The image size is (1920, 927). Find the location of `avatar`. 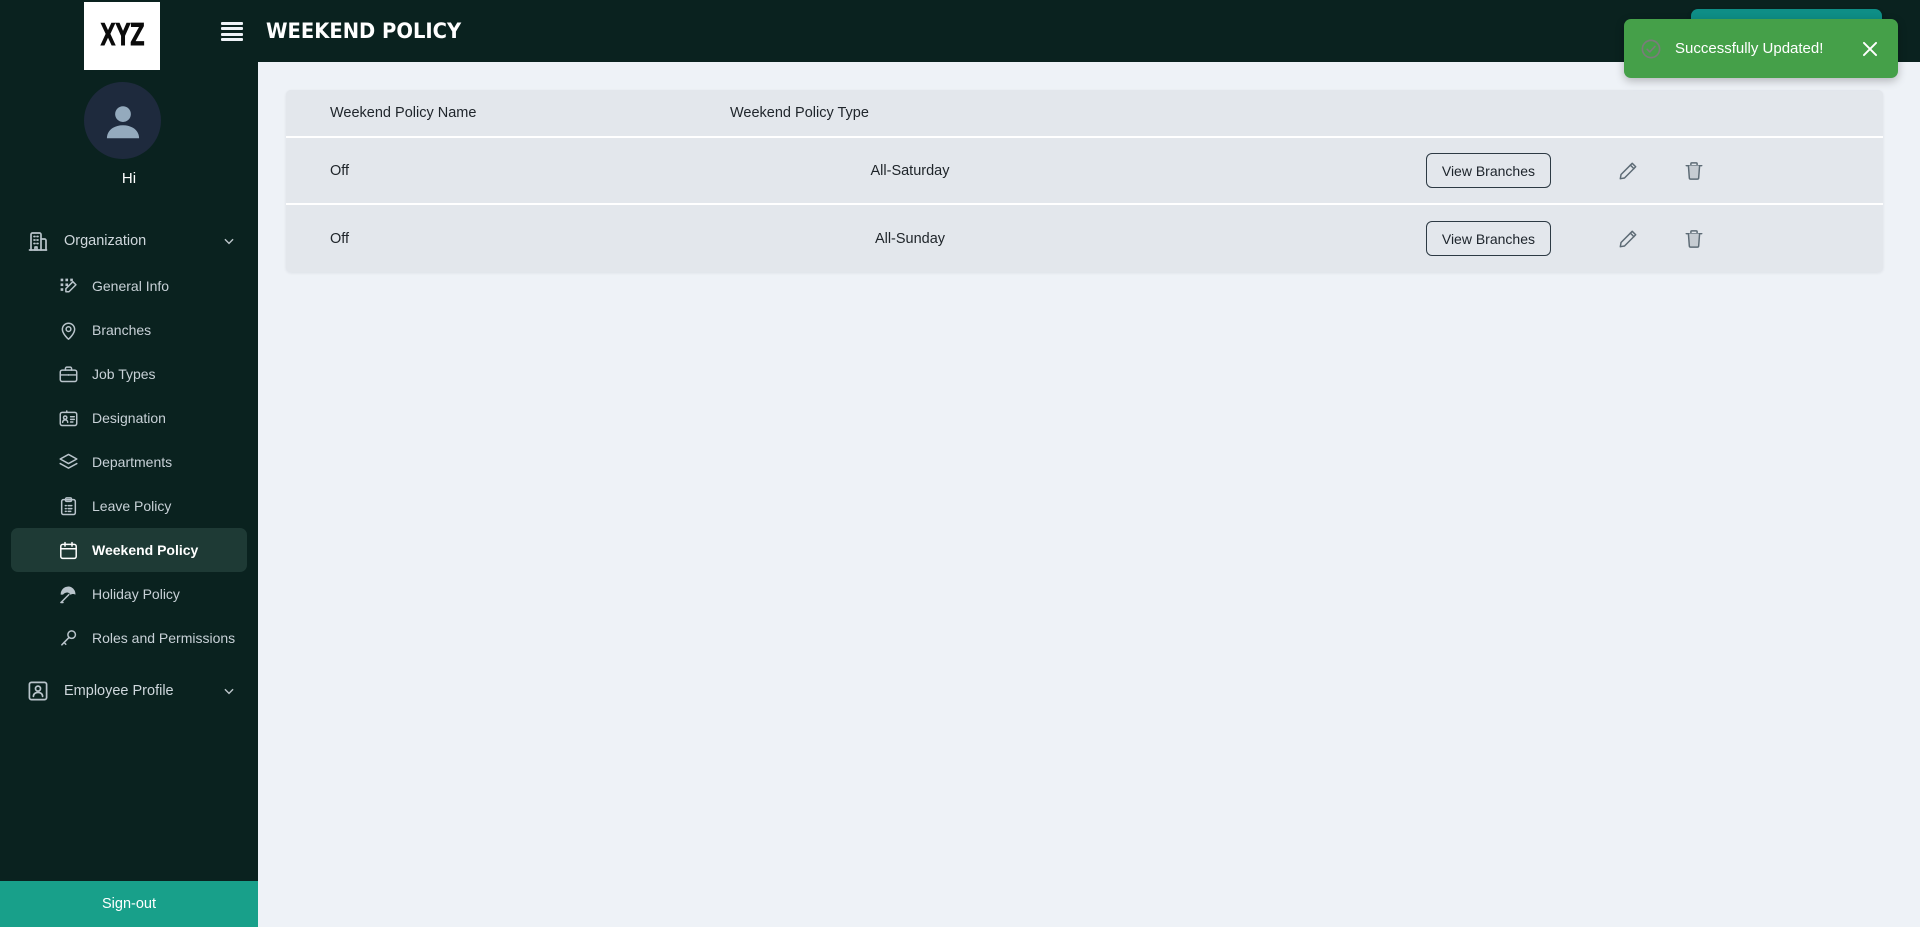

avatar is located at coordinates (122, 120).